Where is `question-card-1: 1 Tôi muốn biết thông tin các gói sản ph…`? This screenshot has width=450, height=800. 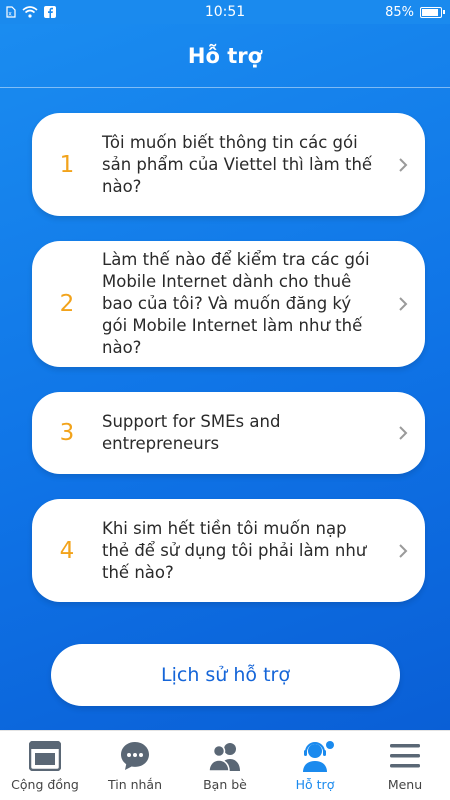 question-card-1: 1 Tôi muốn biết thông tin các gói sản ph… is located at coordinates (228, 164).